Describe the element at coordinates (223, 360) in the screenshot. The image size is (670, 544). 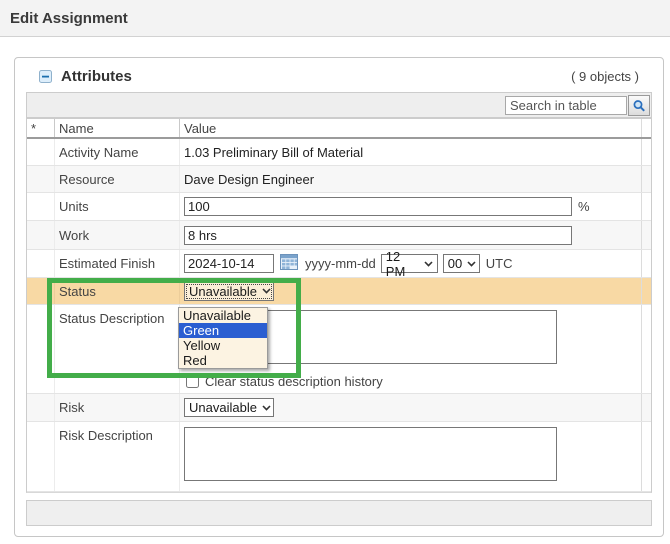
I see `status-option-red: Red` at that location.